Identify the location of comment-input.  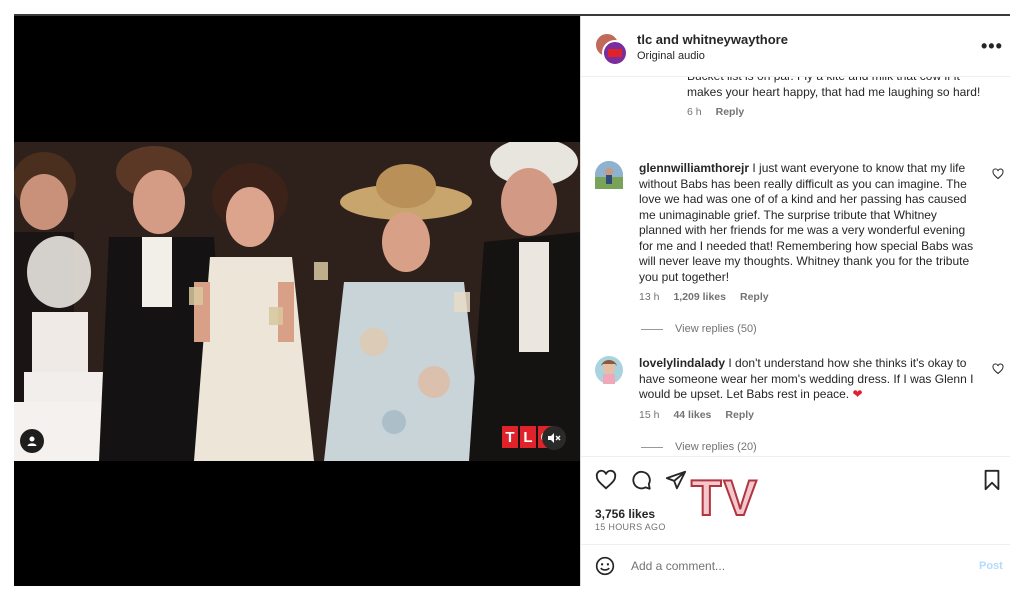
(796, 566).